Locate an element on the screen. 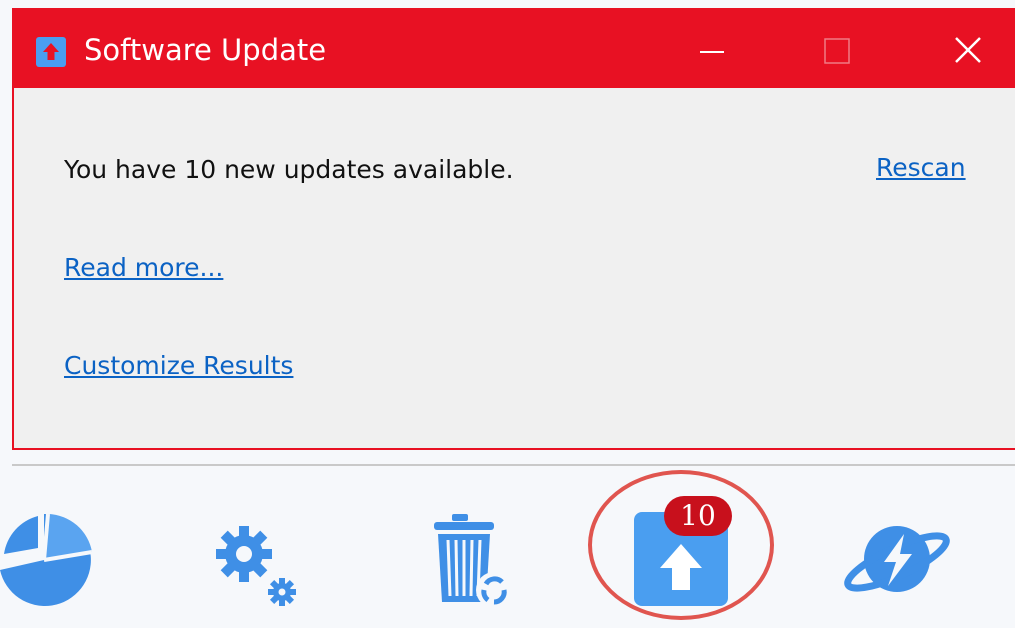 The image size is (1015, 628). turbo-planet-icon is located at coordinates (897, 559).